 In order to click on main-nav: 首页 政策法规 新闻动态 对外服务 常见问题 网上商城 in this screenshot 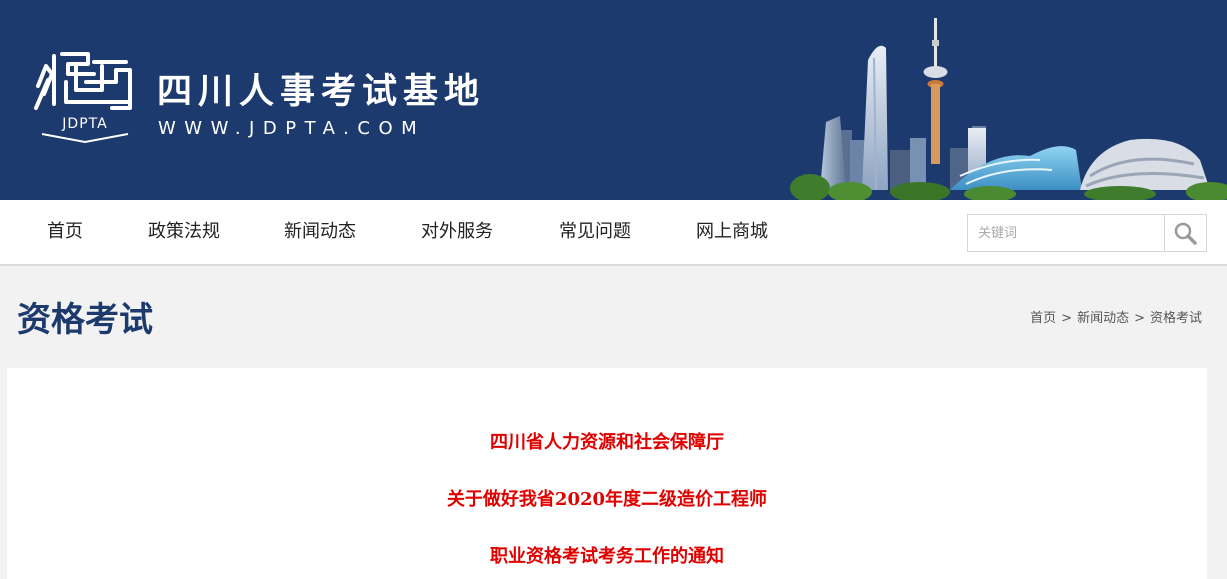, I will do `click(613, 233)`.